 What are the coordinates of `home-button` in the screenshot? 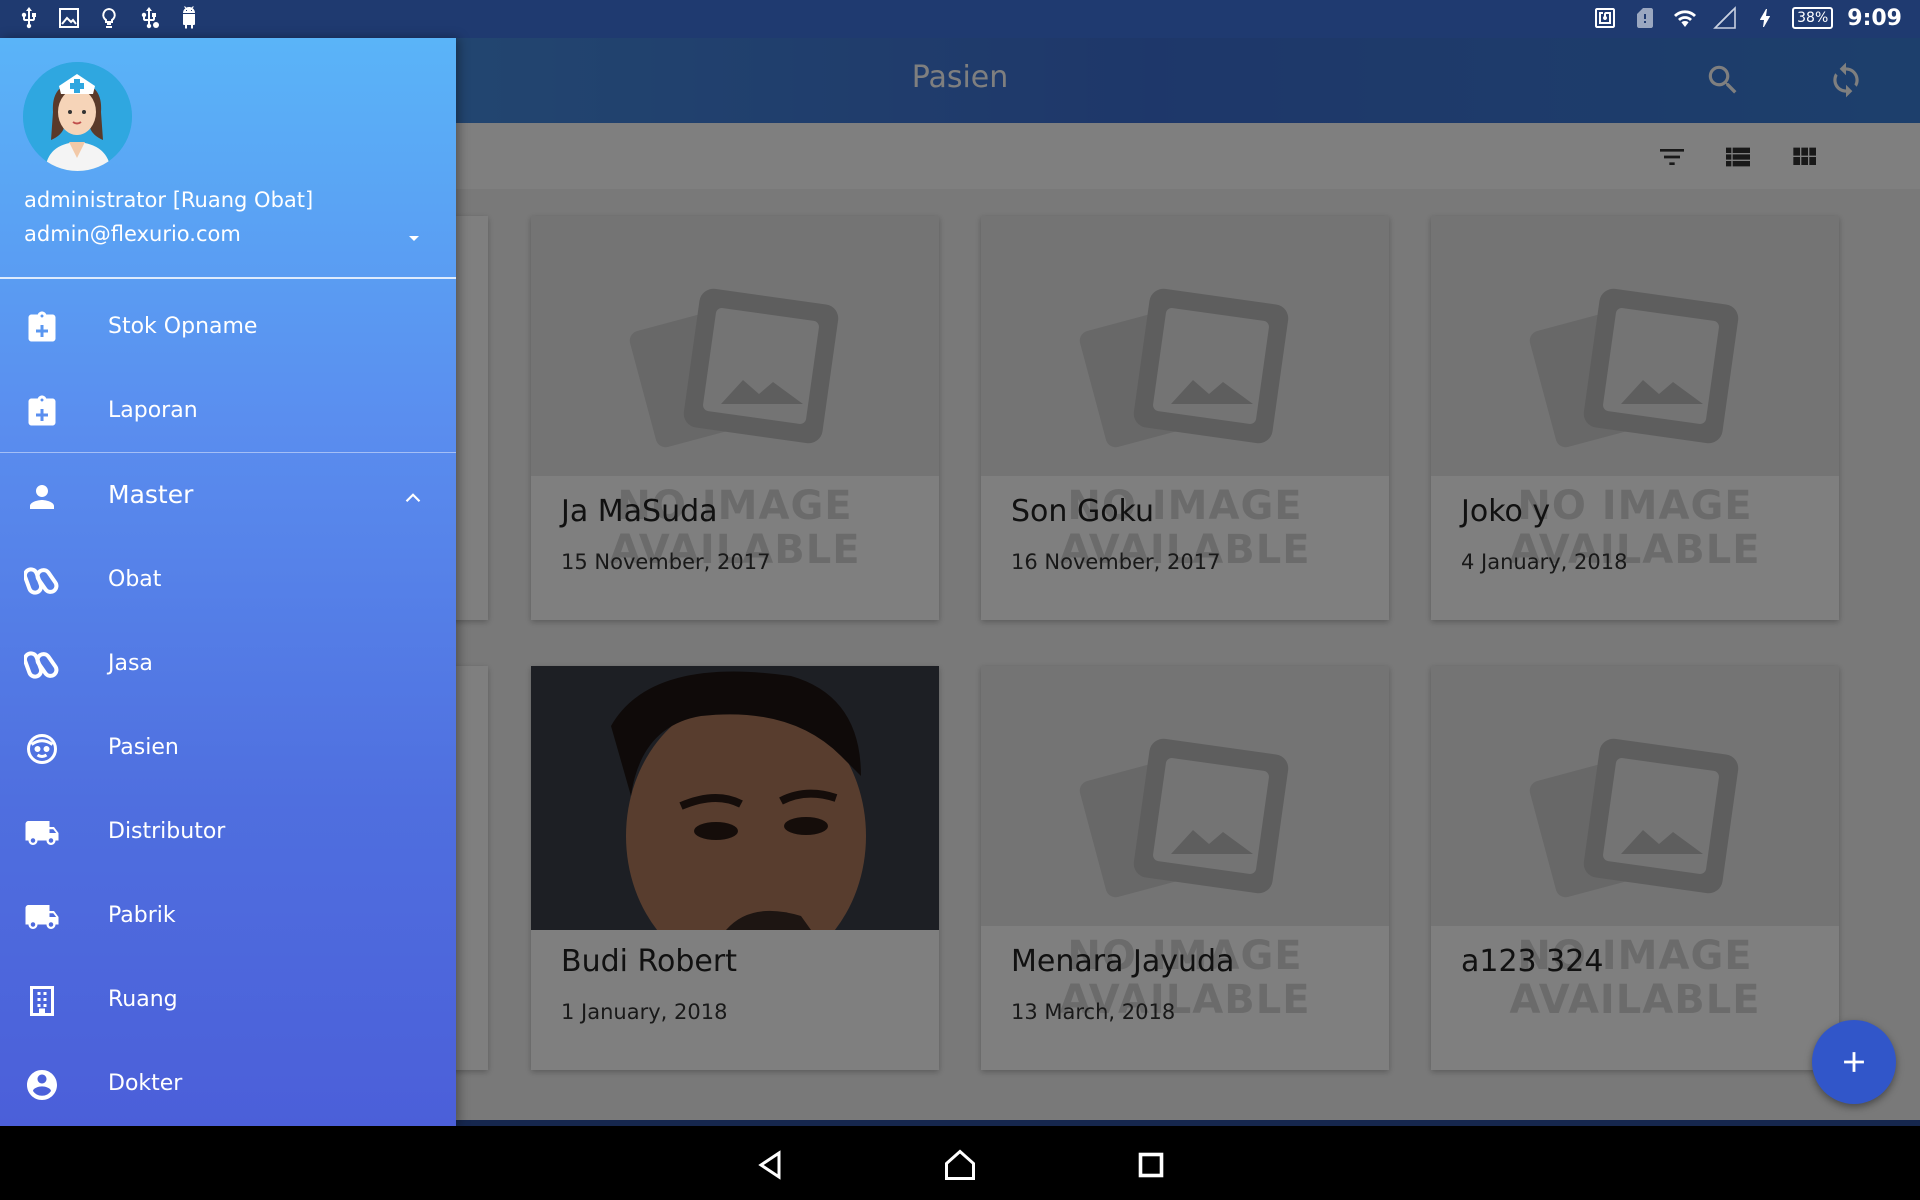 It's located at (960, 1165).